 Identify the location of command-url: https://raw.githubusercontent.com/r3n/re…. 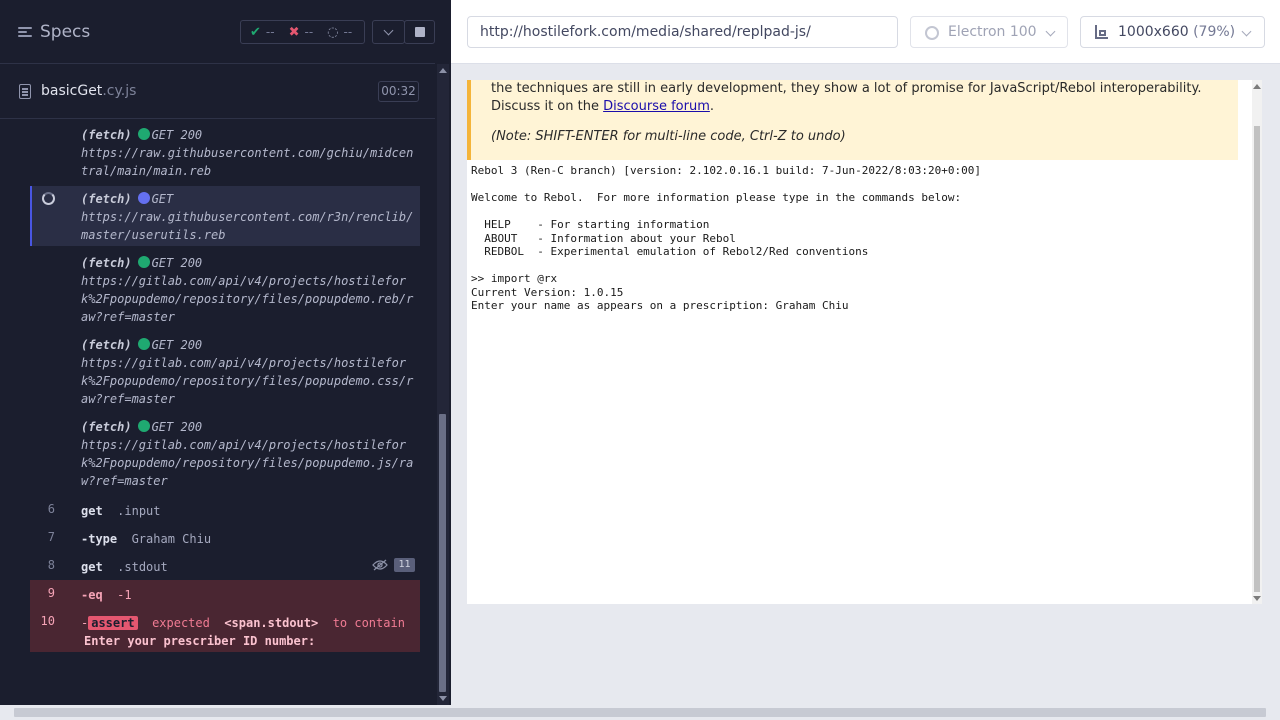
(247, 226).